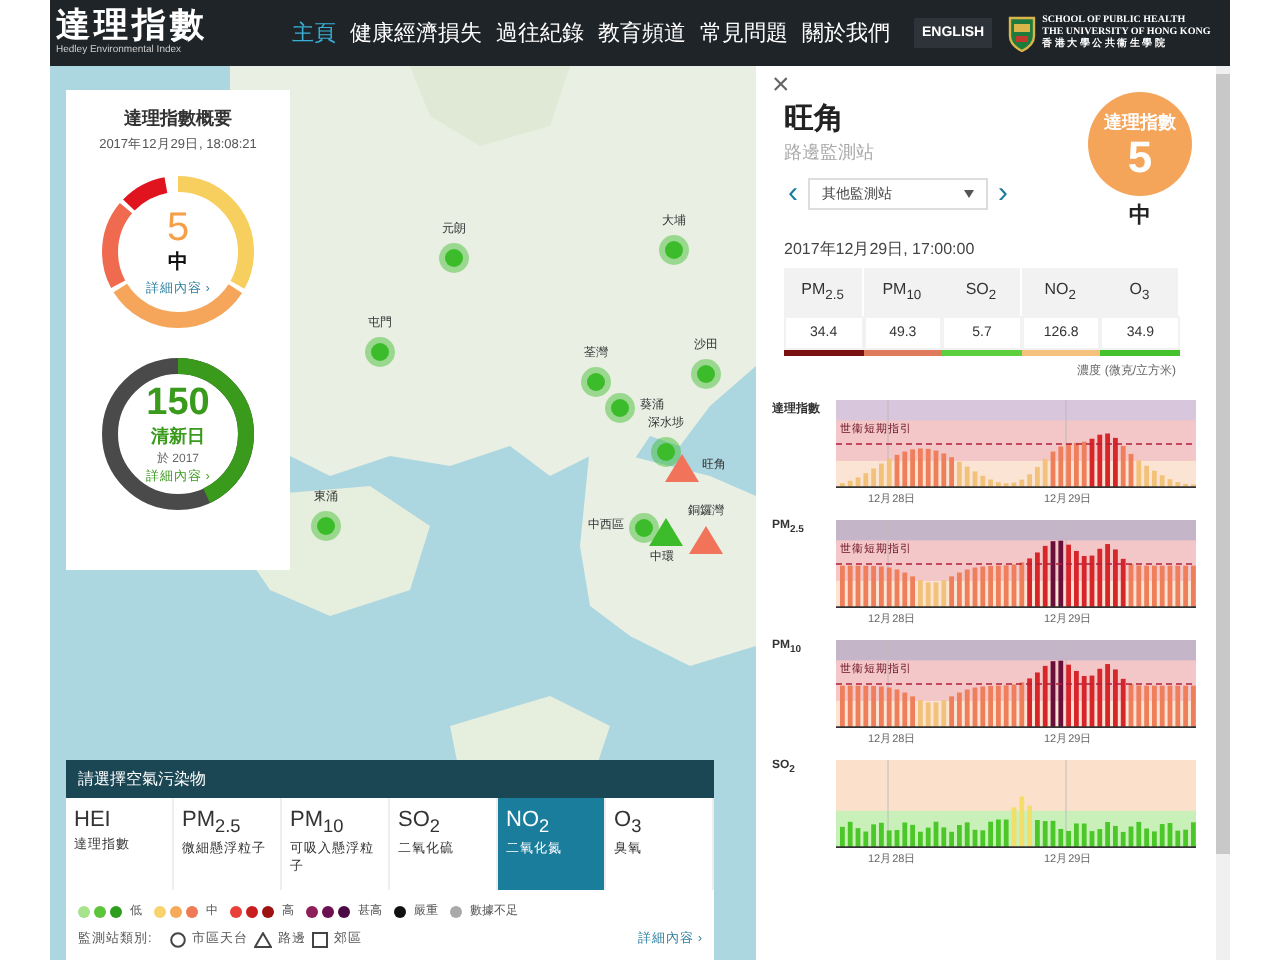  I want to click on panel-title: 請選擇空氣污染物, so click(142, 779).